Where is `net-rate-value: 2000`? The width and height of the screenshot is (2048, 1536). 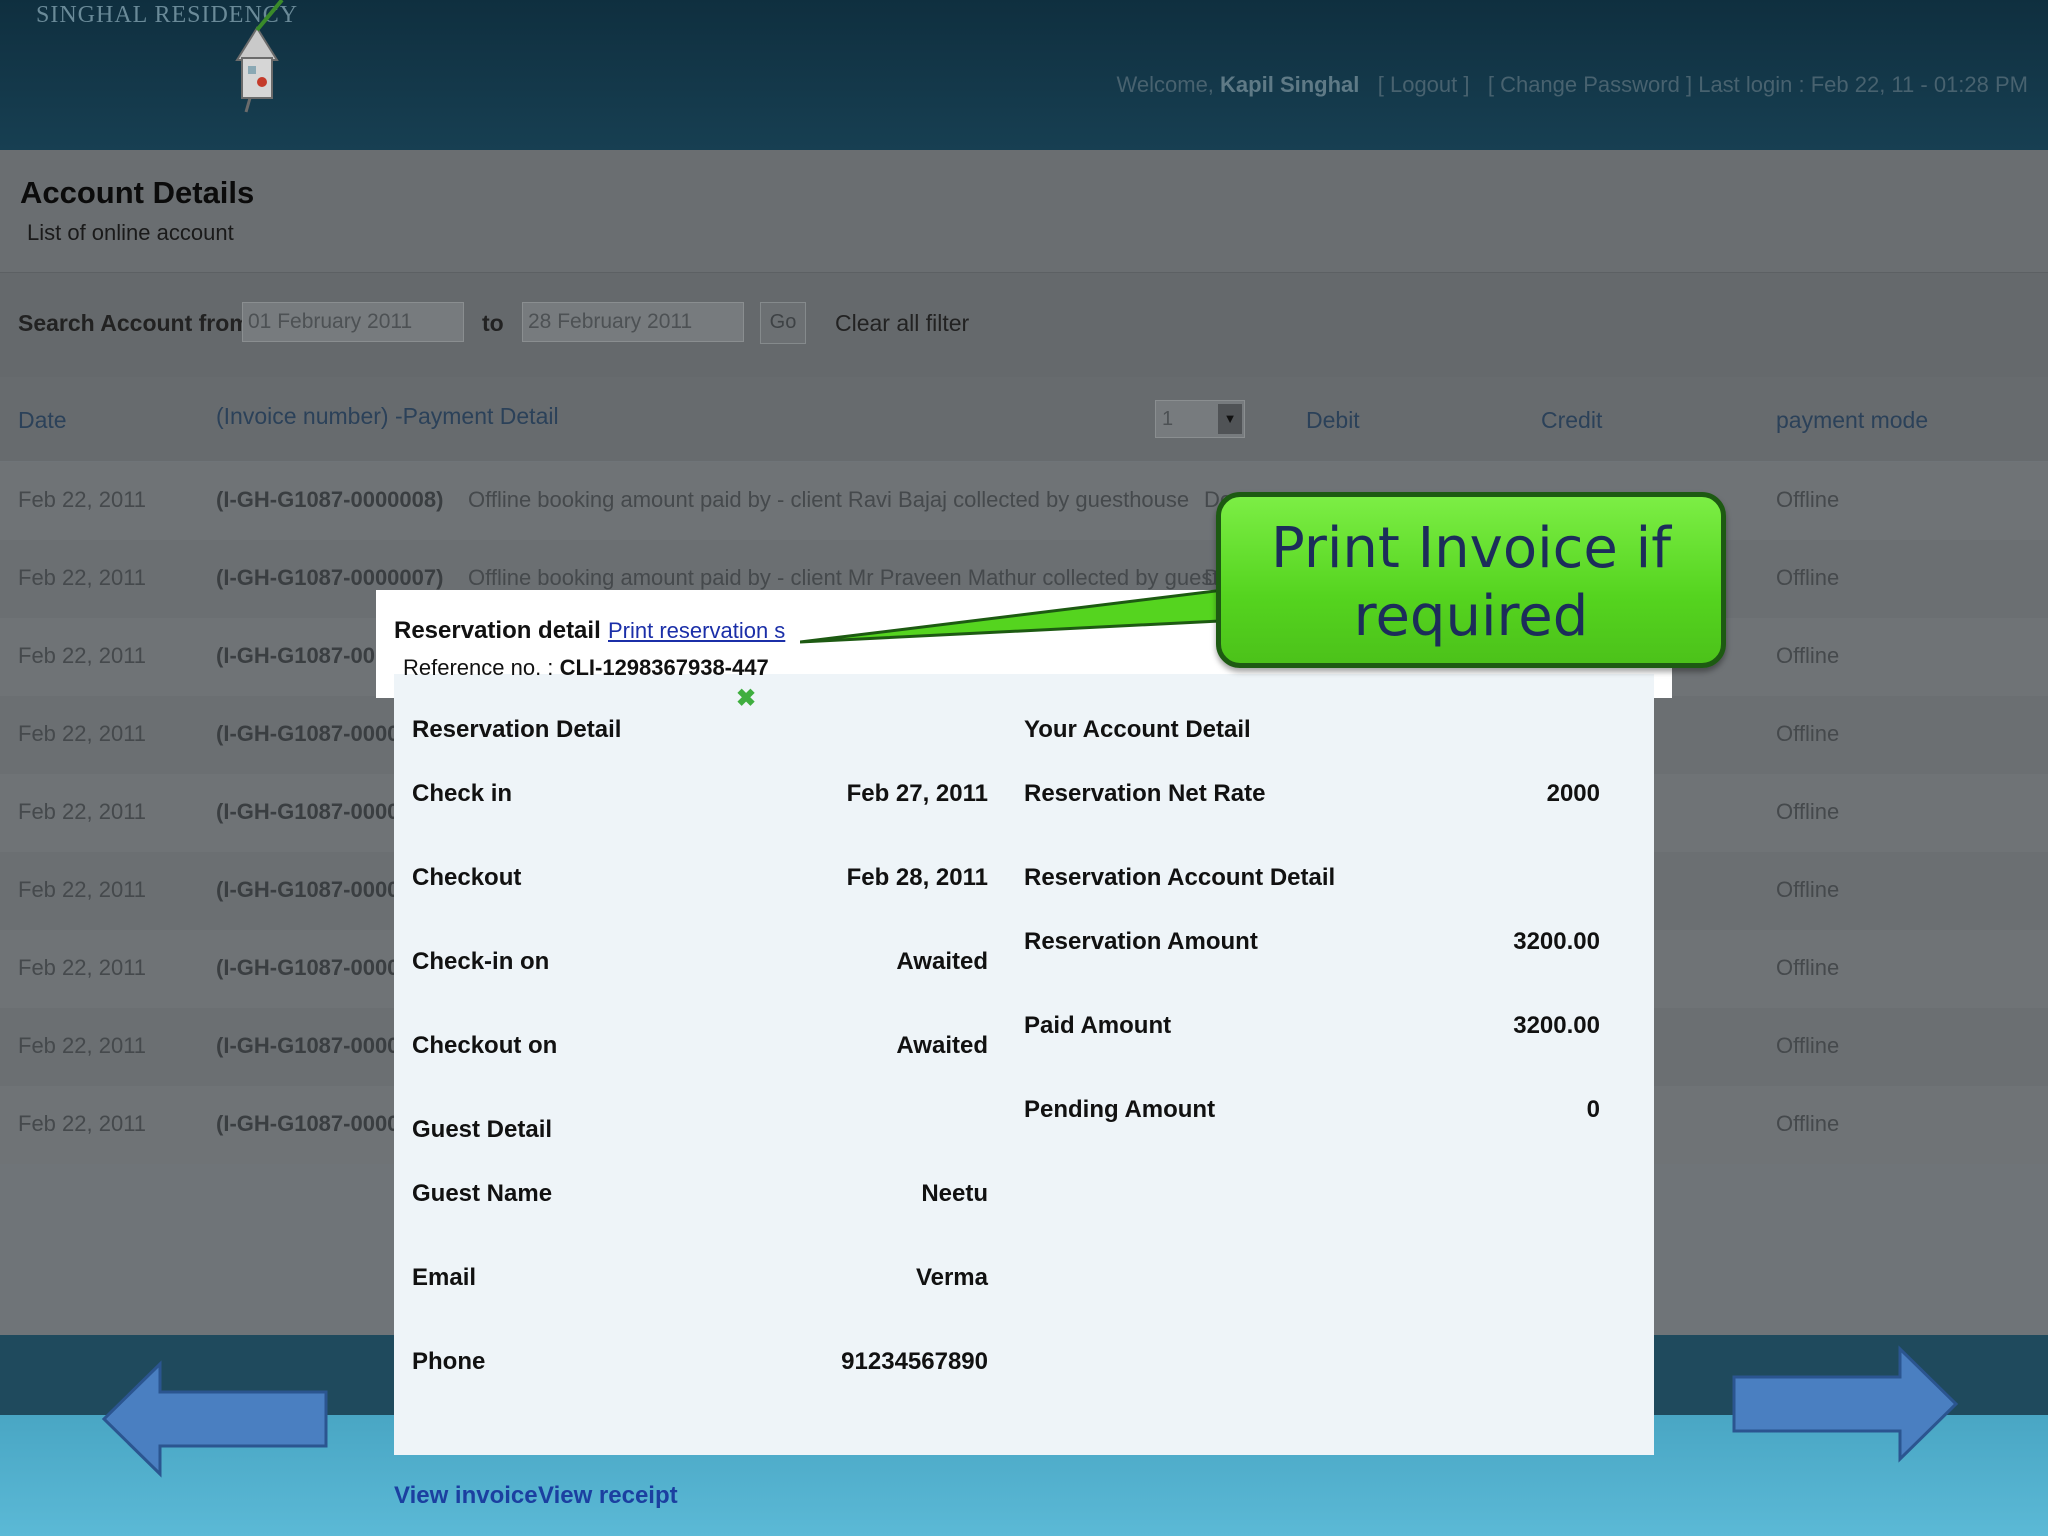 net-rate-value: 2000 is located at coordinates (1573, 793).